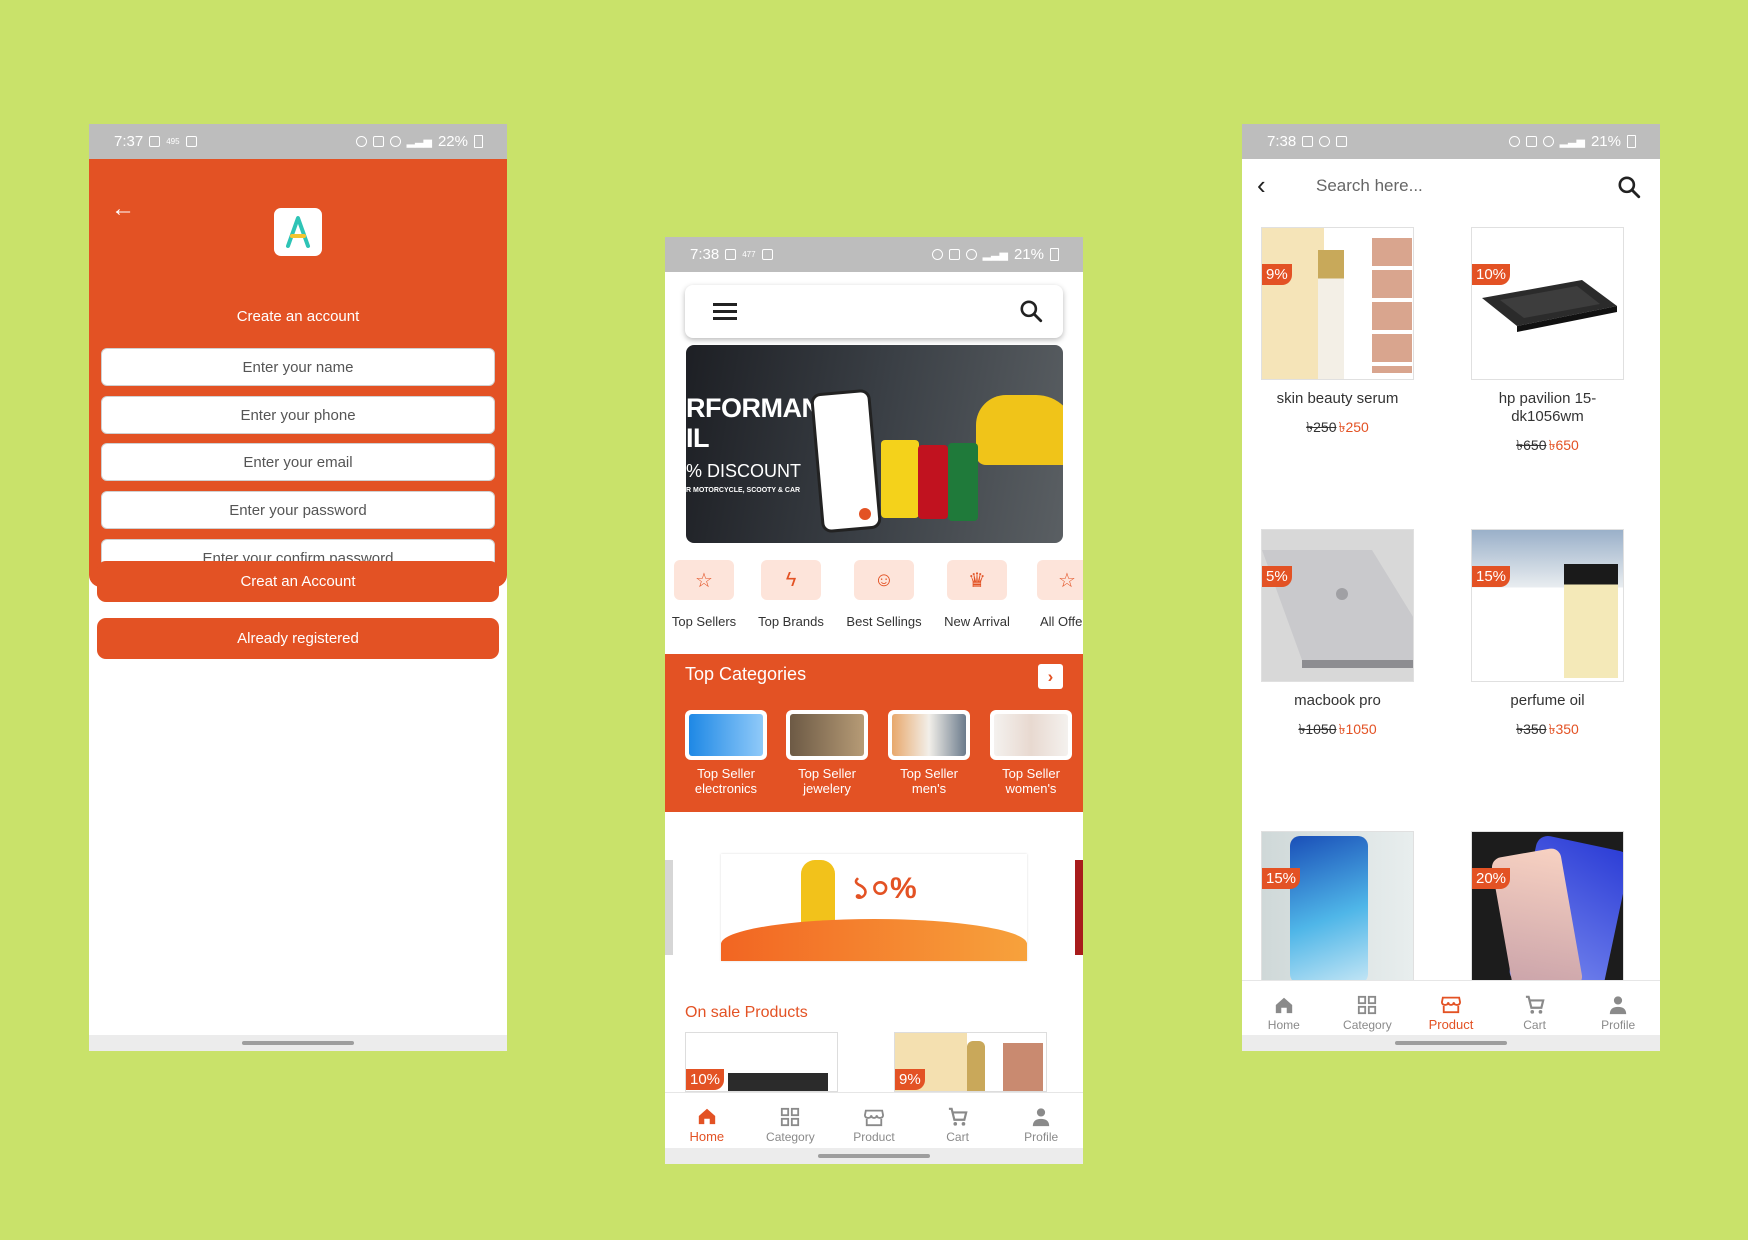  I want to click on already-registered-button: Already registered, so click(298, 638).